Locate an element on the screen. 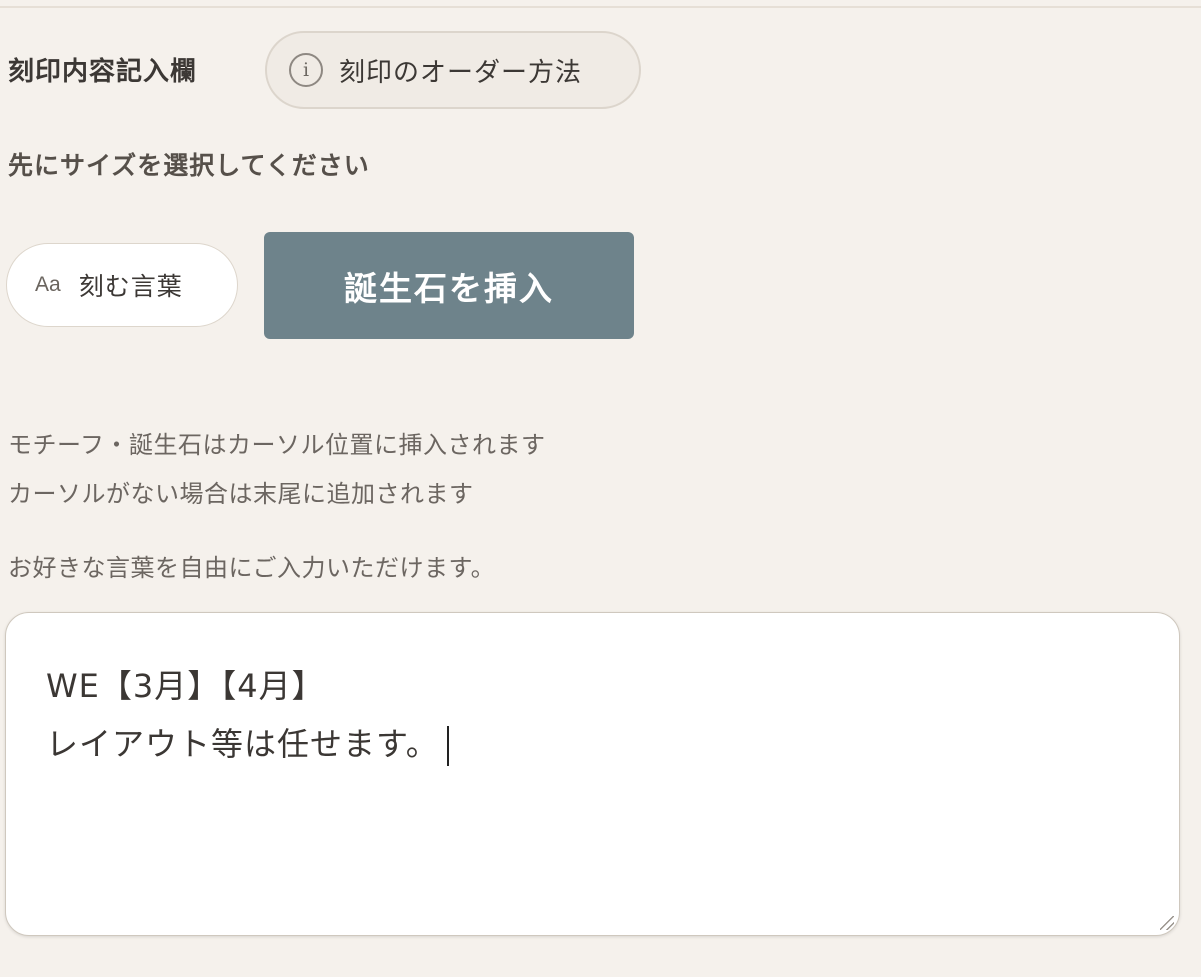 The image size is (1201, 977). textarea-line-text: レイアウト等は任せます。 is located at coordinates (242, 744).